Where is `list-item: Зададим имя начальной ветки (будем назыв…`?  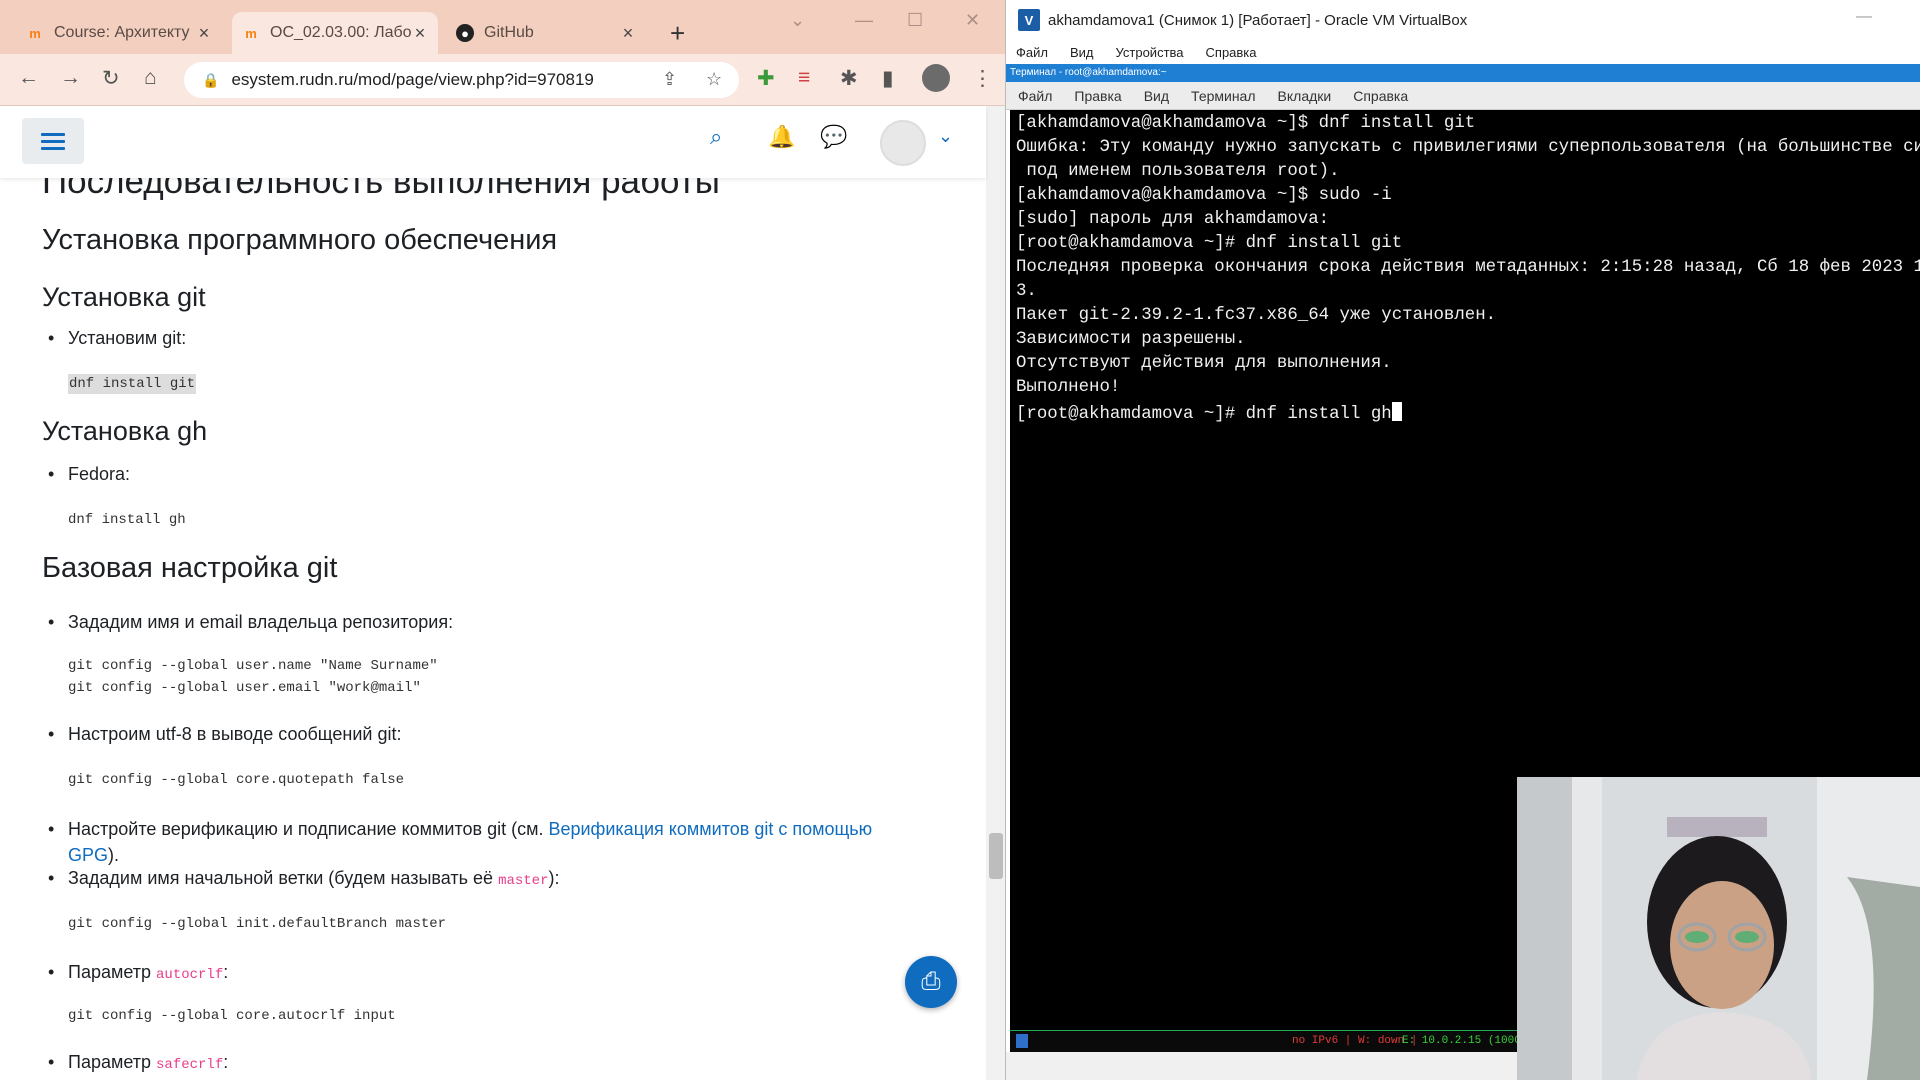
list-item: Зададим имя начальной ветки (будем назыв… is located at coordinates (304, 878).